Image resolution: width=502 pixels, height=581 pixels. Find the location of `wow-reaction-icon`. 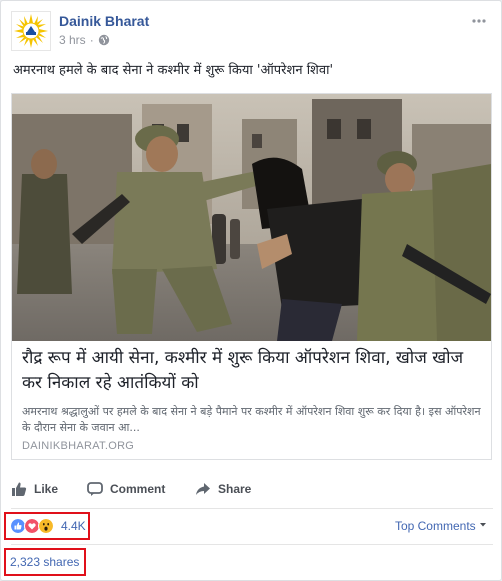

wow-reaction-icon is located at coordinates (46, 526).